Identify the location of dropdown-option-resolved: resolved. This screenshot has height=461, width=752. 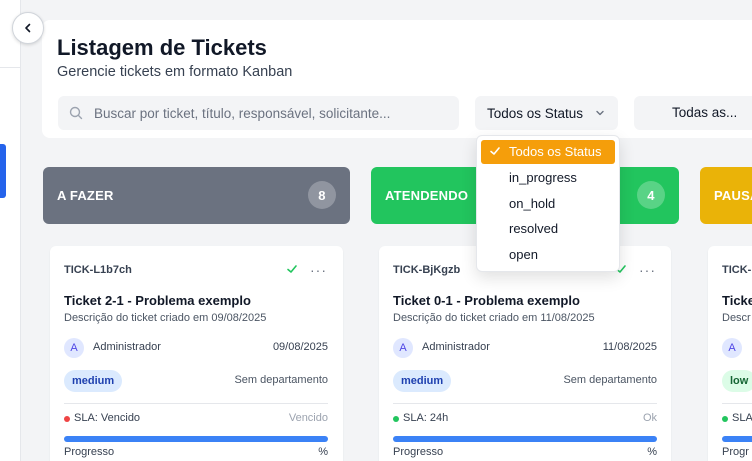
(548, 229).